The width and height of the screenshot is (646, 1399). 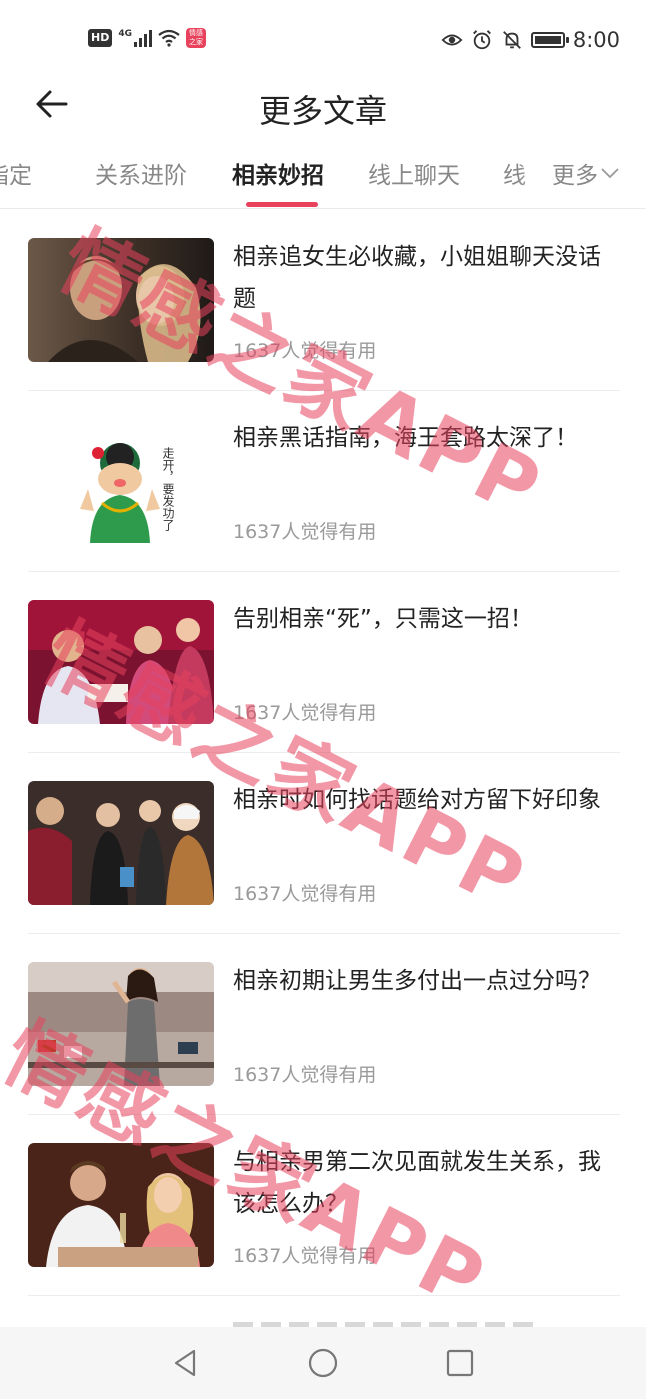 What do you see at coordinates (417, 800) in the screenshot?
I see `article-title: 相亲时如何找话题给对方留下好印象` at bounding box center [417, 800].